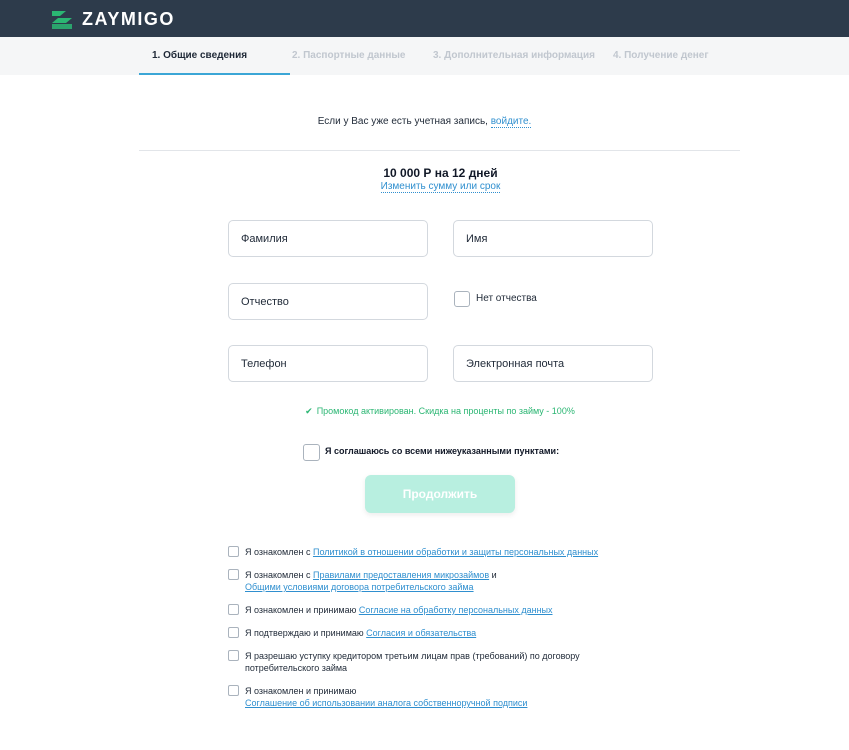 The image size is (849, 750). What do you see at coordinates (439, 150) in the screenshot?
I see `divider` at bounding box center [439, 150].